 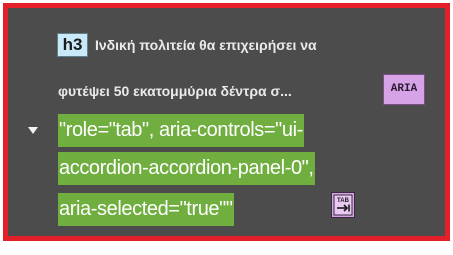 I want to click on chevron-down-icon, so click(x=33, y=130).